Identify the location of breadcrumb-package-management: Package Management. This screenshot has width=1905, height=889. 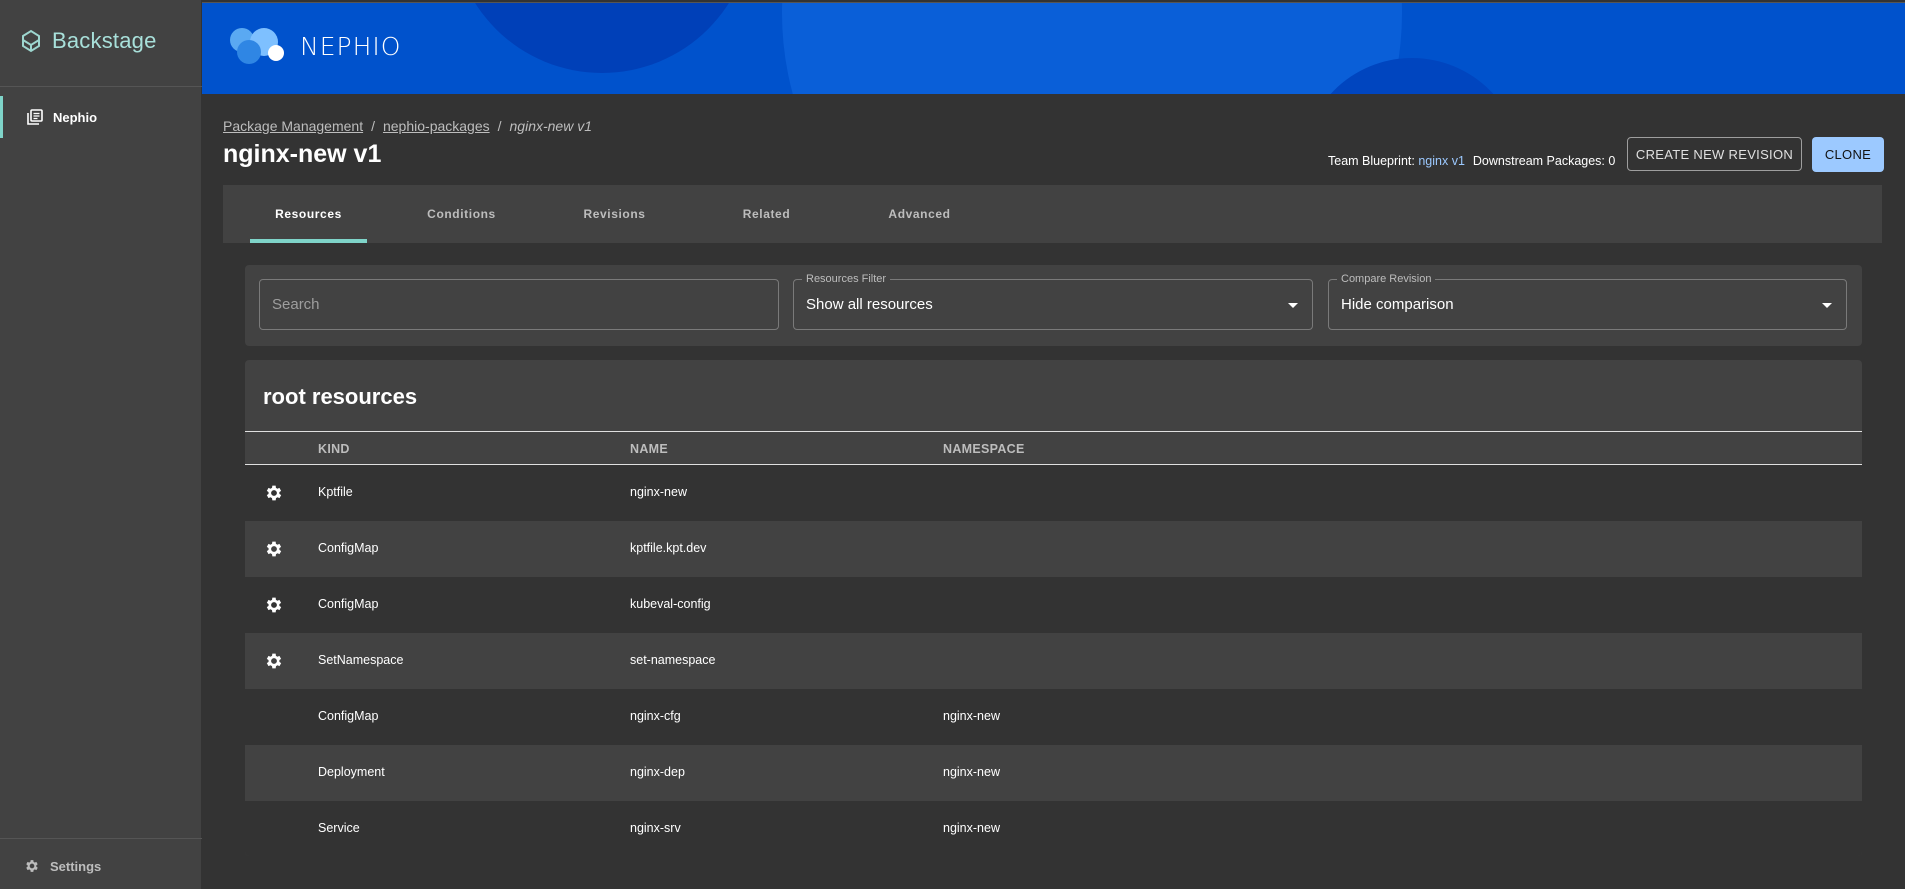
(293, 126).